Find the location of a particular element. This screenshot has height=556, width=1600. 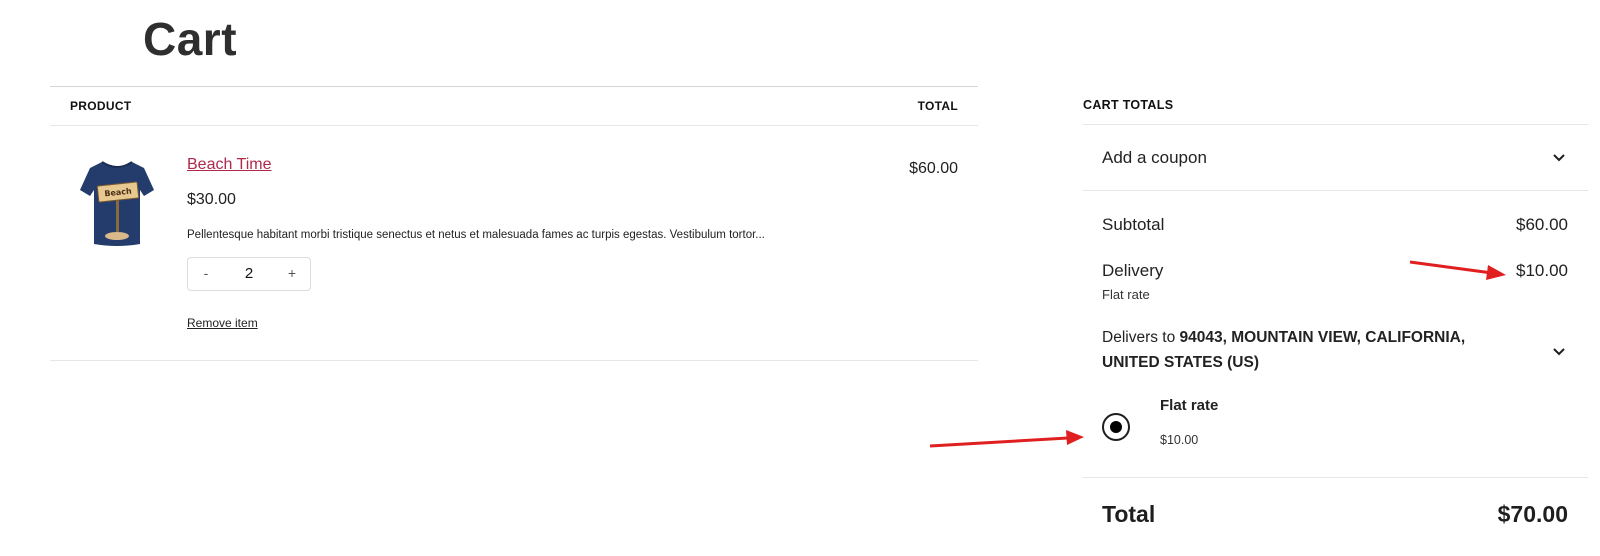

total-column-header: TOTAL is located at coordinates (937, 106).